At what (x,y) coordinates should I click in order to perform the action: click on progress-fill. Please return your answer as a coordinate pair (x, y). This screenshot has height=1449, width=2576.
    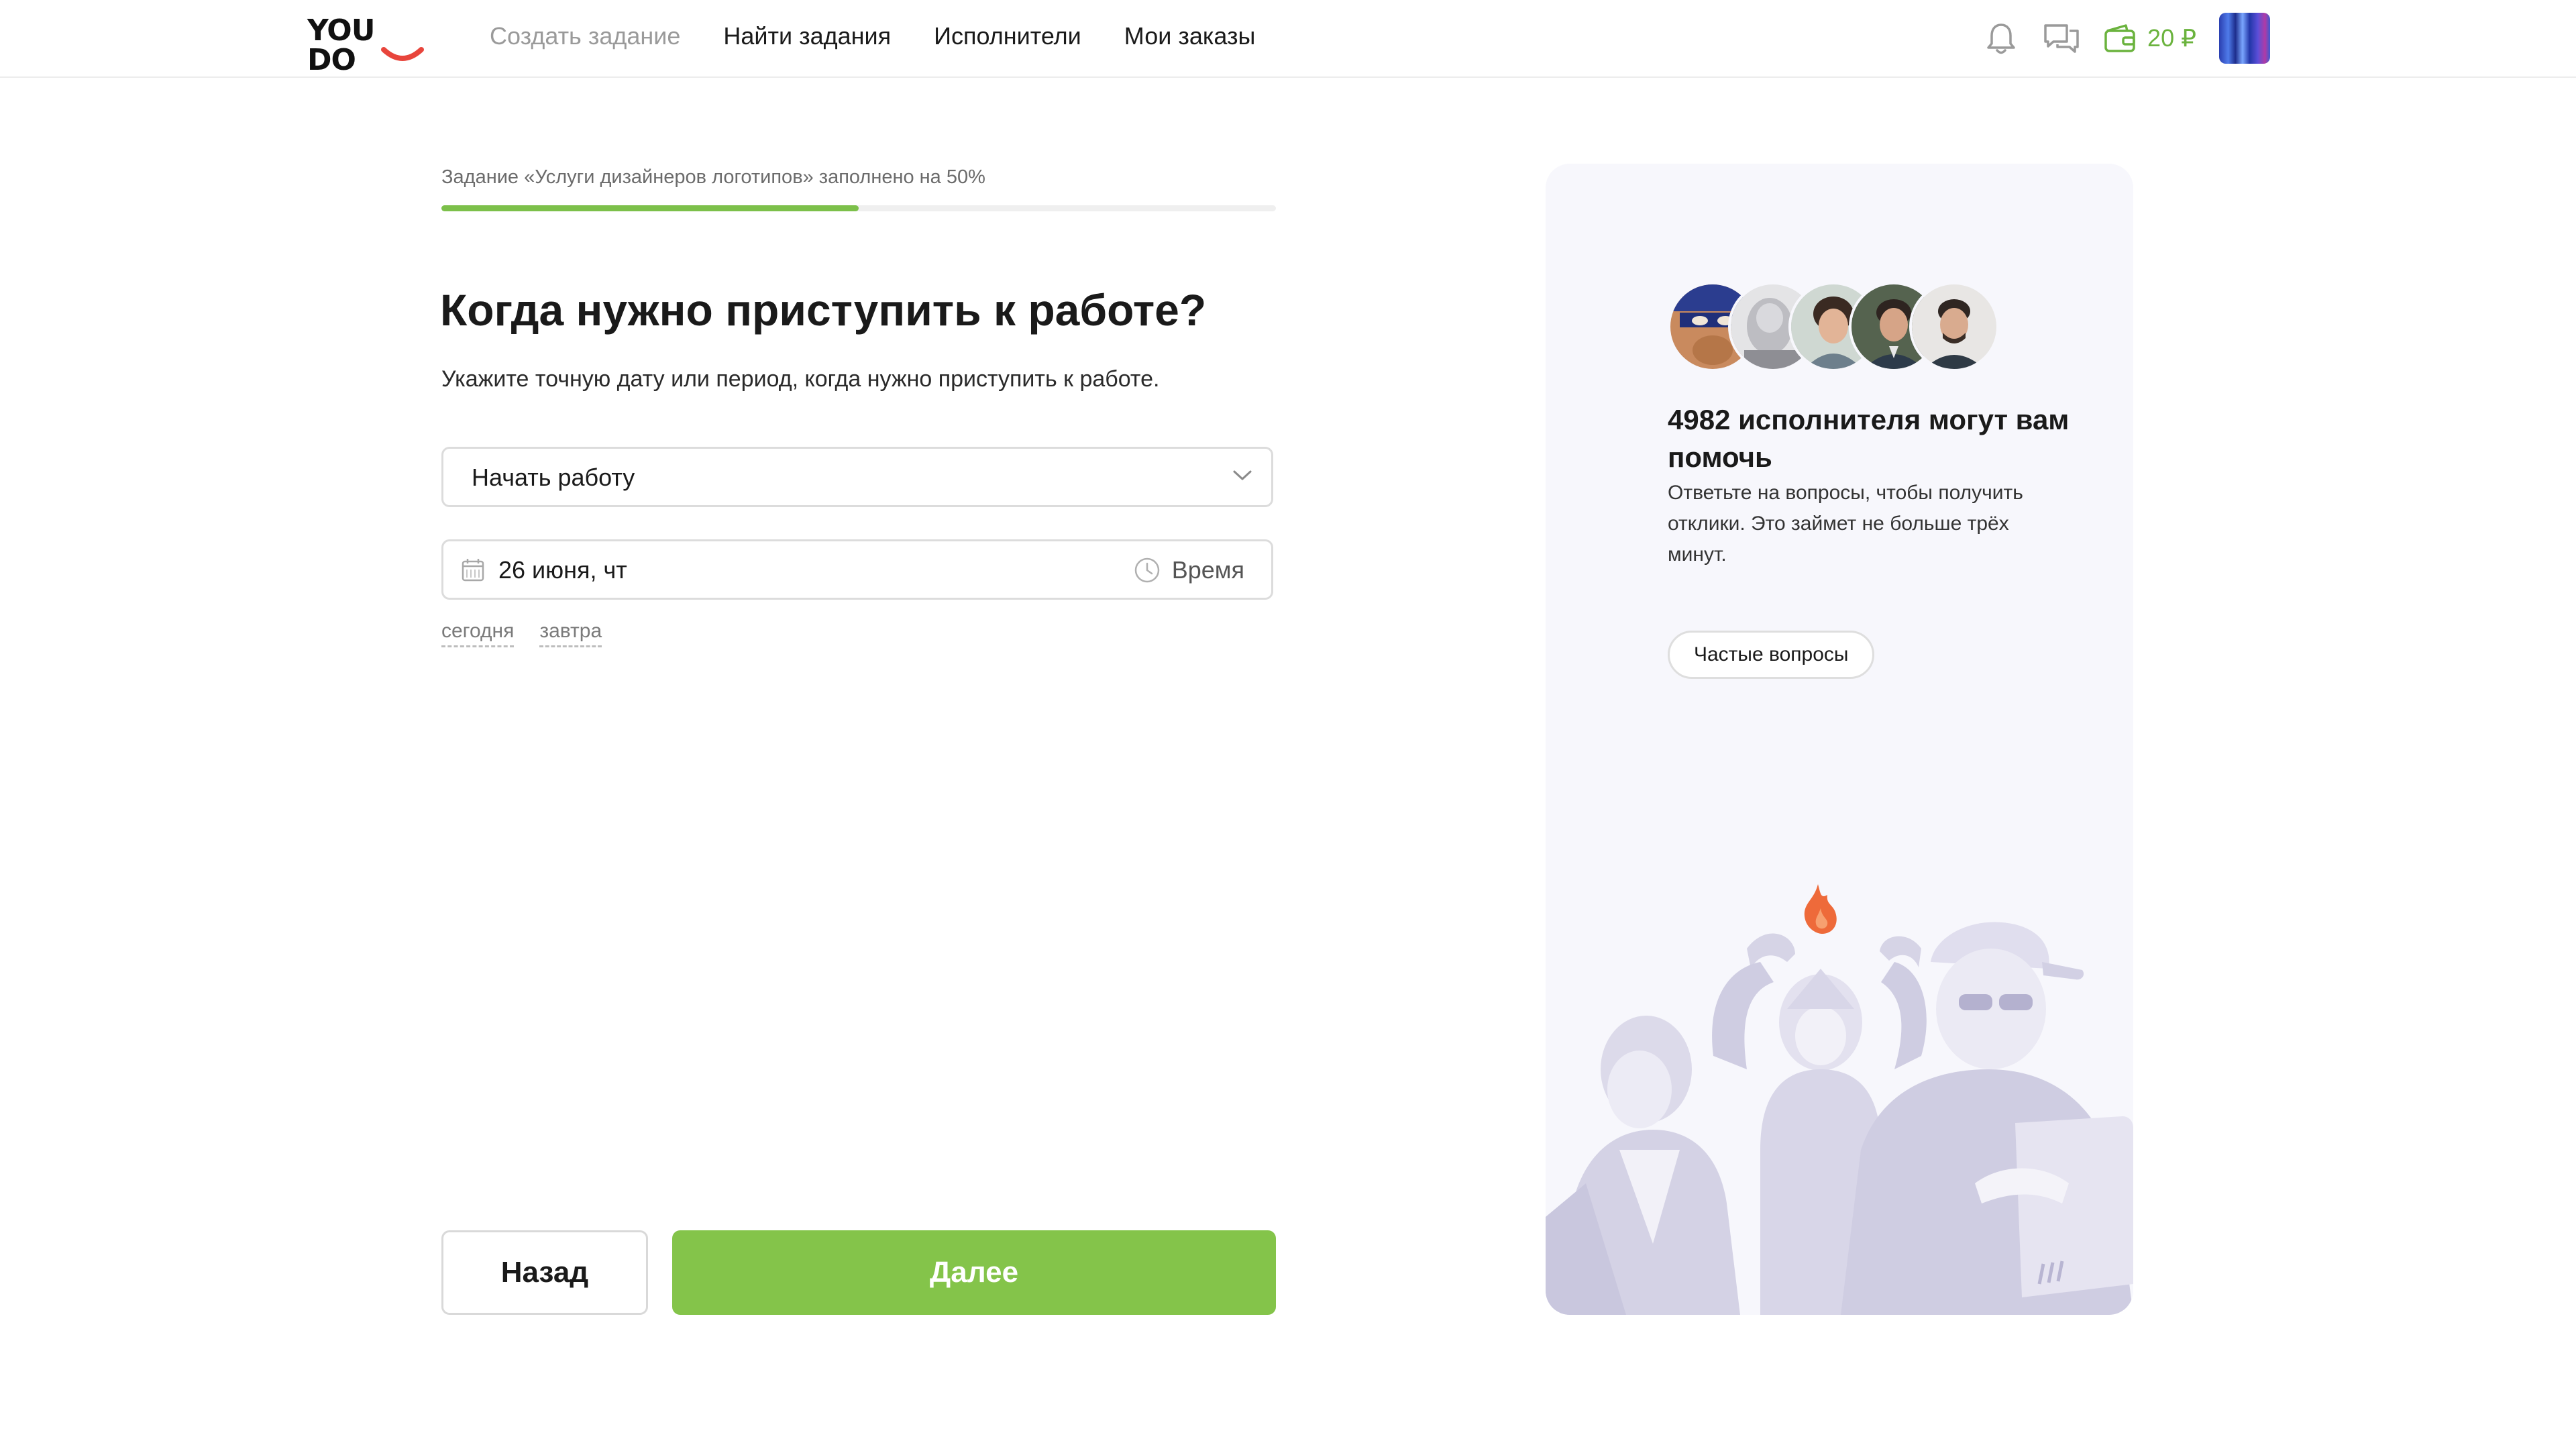
    Looking at the image, I should click on (650, 208).